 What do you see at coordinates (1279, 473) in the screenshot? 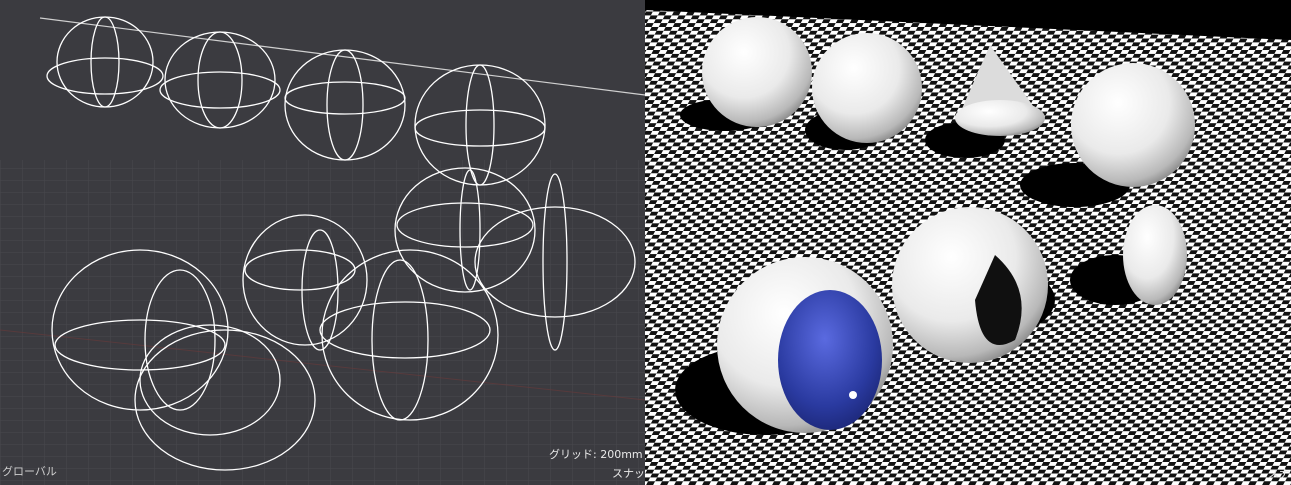
I see `snap-readout-right: スナ` at bounding box center [1279, 473].